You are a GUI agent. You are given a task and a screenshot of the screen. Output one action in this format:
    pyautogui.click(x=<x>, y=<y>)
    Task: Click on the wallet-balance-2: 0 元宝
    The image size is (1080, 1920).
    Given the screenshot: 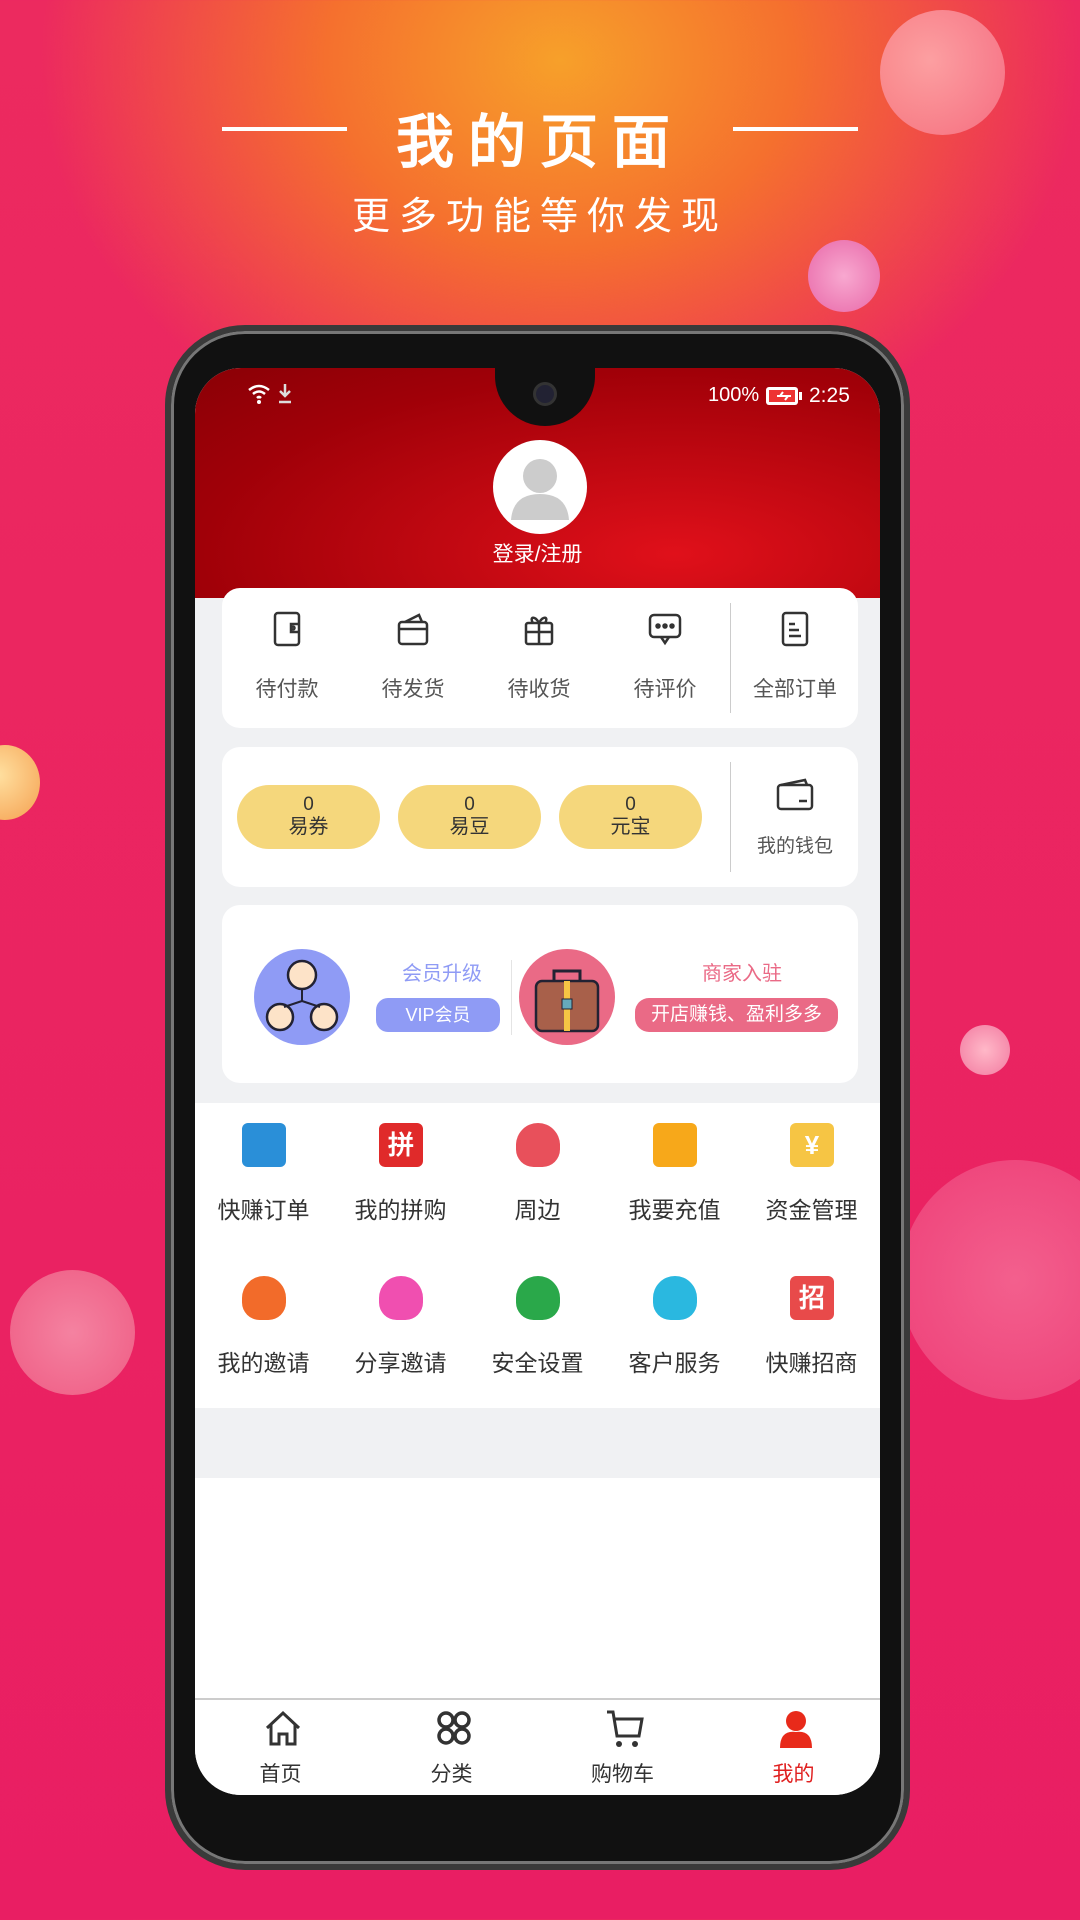 What is the action you would take?
    pyautogui.click(x=630, y=817)
    